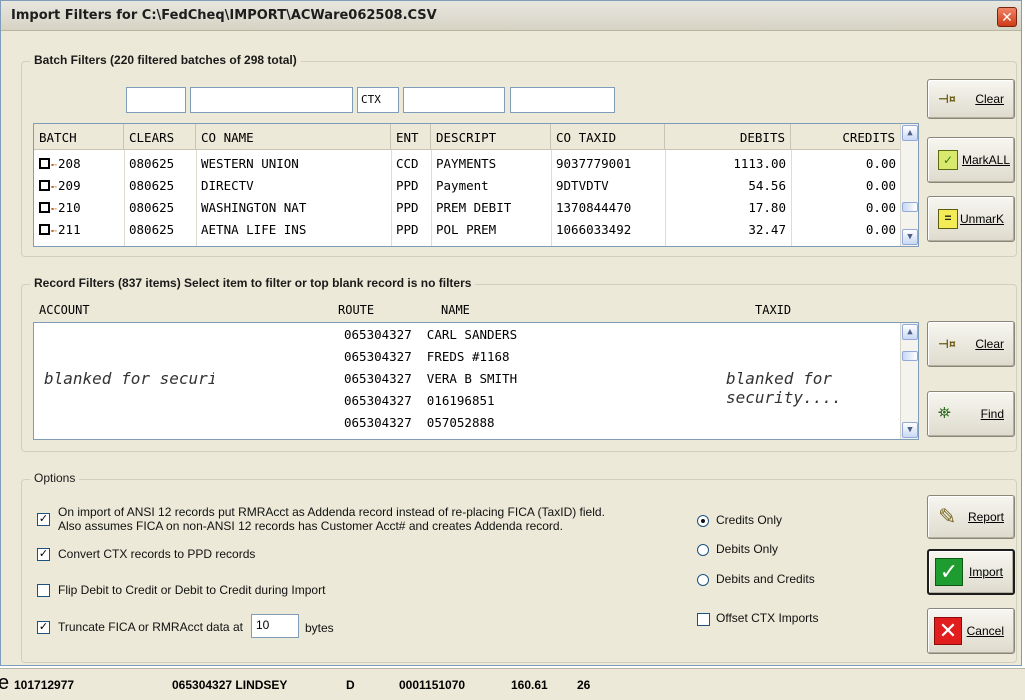 This screenshot has height=700, width=1025. What do you see at coordinates (985, 517) in the screenshot?
I see `report-label: Report` at bounding box center [985, 517].